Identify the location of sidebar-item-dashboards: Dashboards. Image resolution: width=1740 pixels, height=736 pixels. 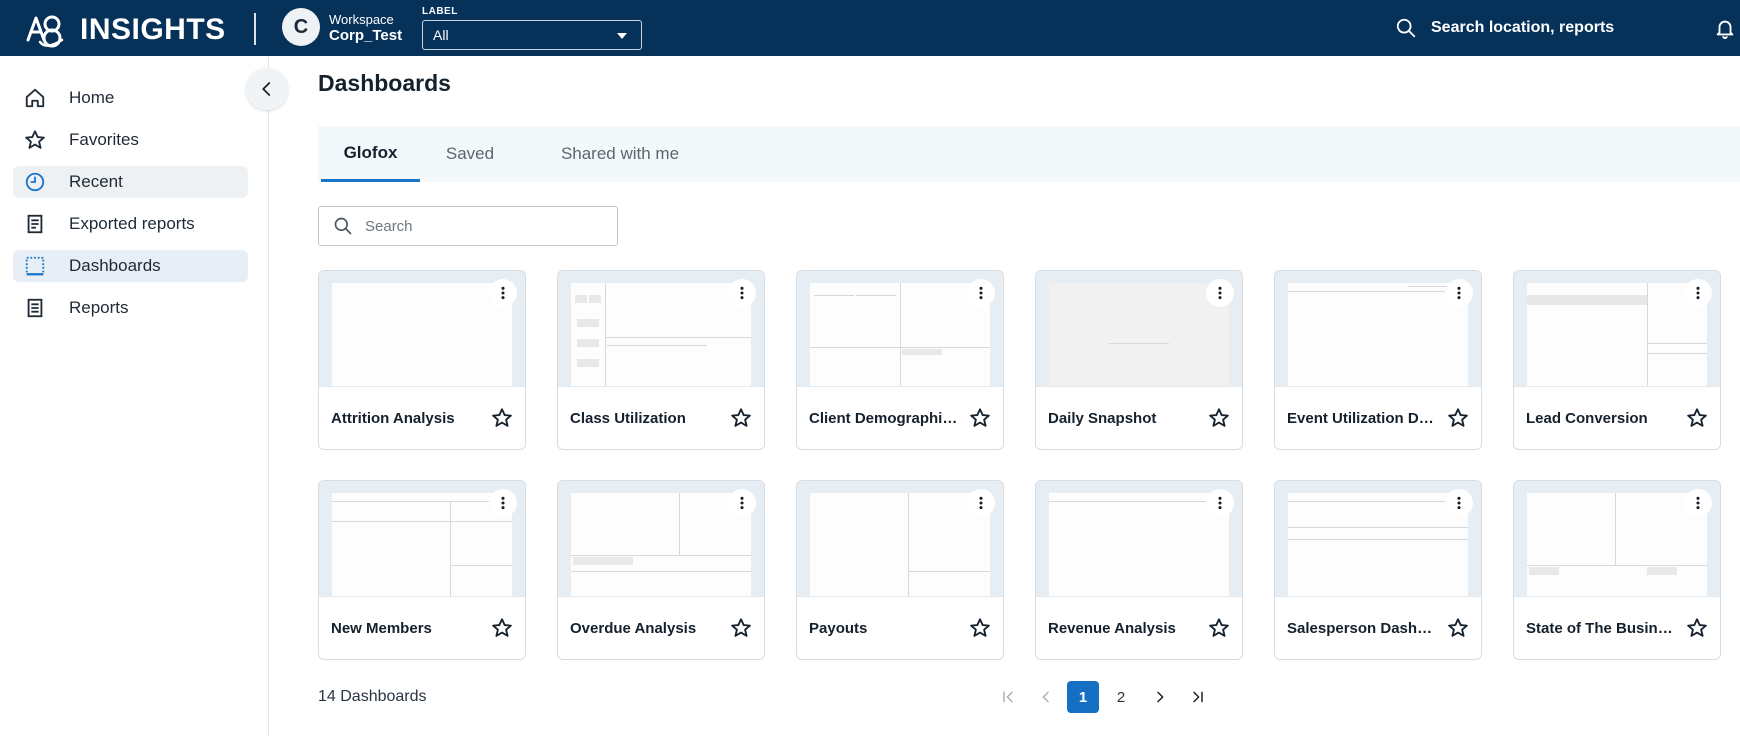
(130, 266).